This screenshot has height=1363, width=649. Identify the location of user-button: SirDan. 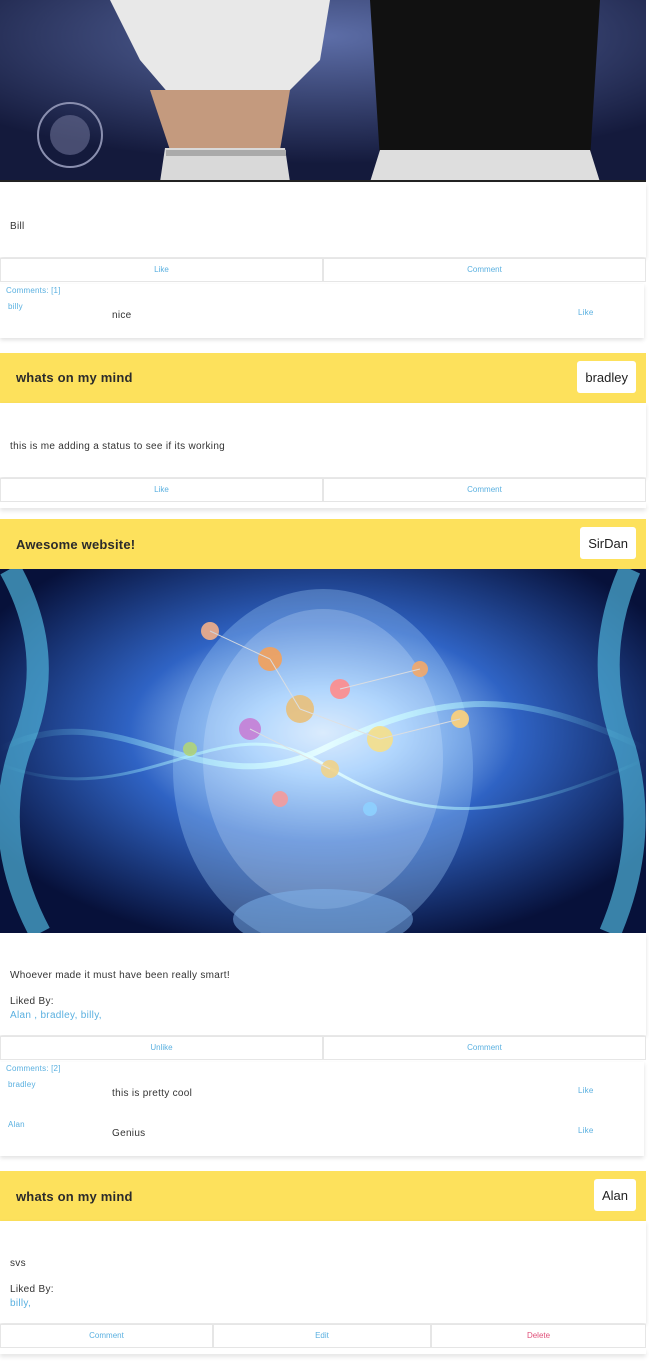
(608, 543).